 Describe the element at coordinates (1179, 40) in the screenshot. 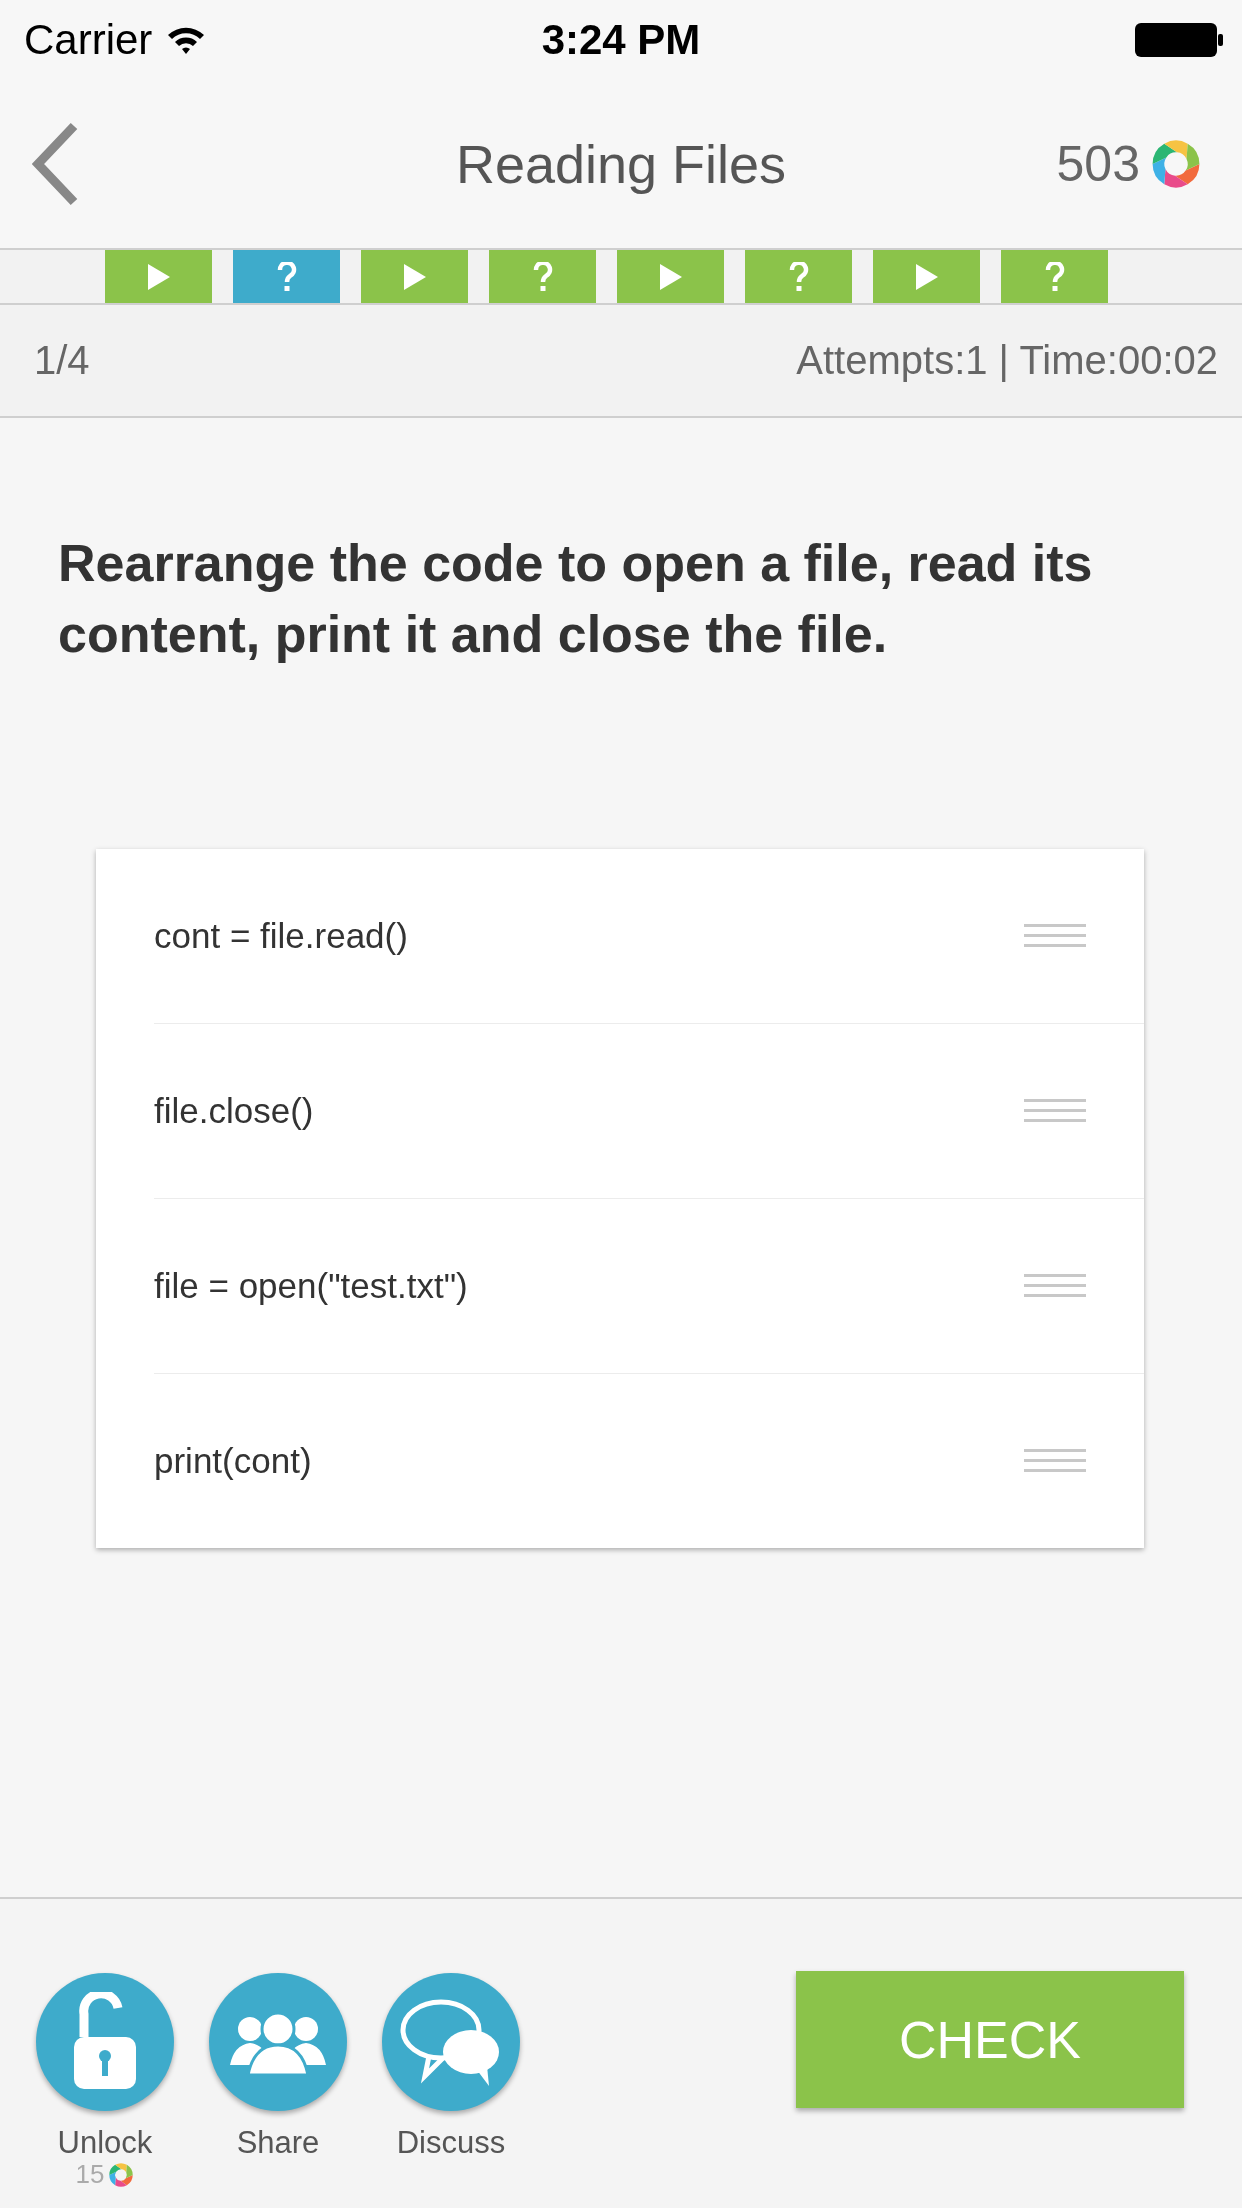

I see `battery-icon` at that location.